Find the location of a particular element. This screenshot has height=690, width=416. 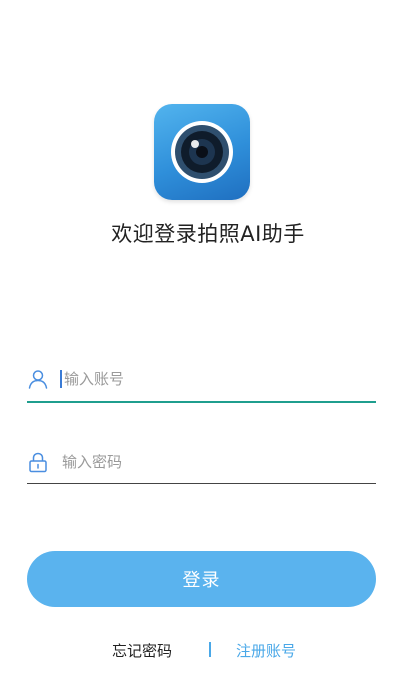

forgot-password-link: 忘记密码 is located at coordinates (142, 650).